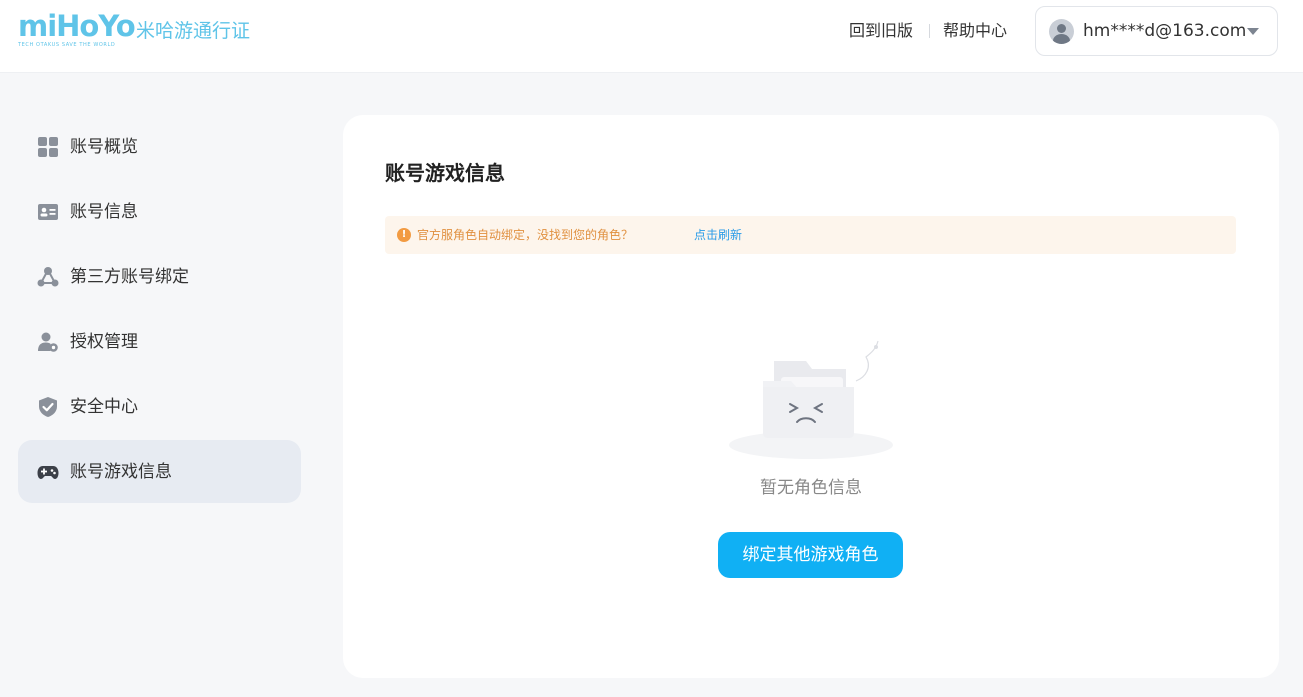 This screenshot has height=697, width=1303. I want to click on gamepad-icon, so click(48, 472).